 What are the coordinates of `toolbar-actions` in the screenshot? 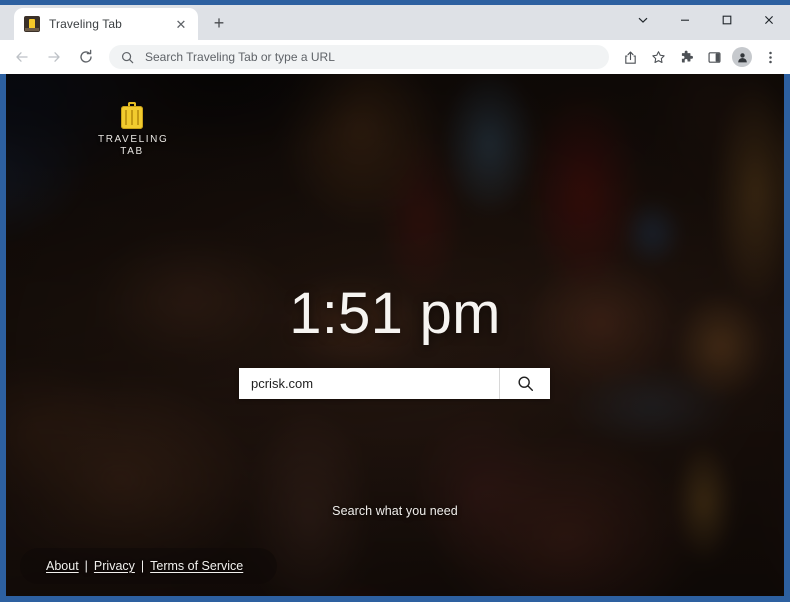 It's located at (700, 57).